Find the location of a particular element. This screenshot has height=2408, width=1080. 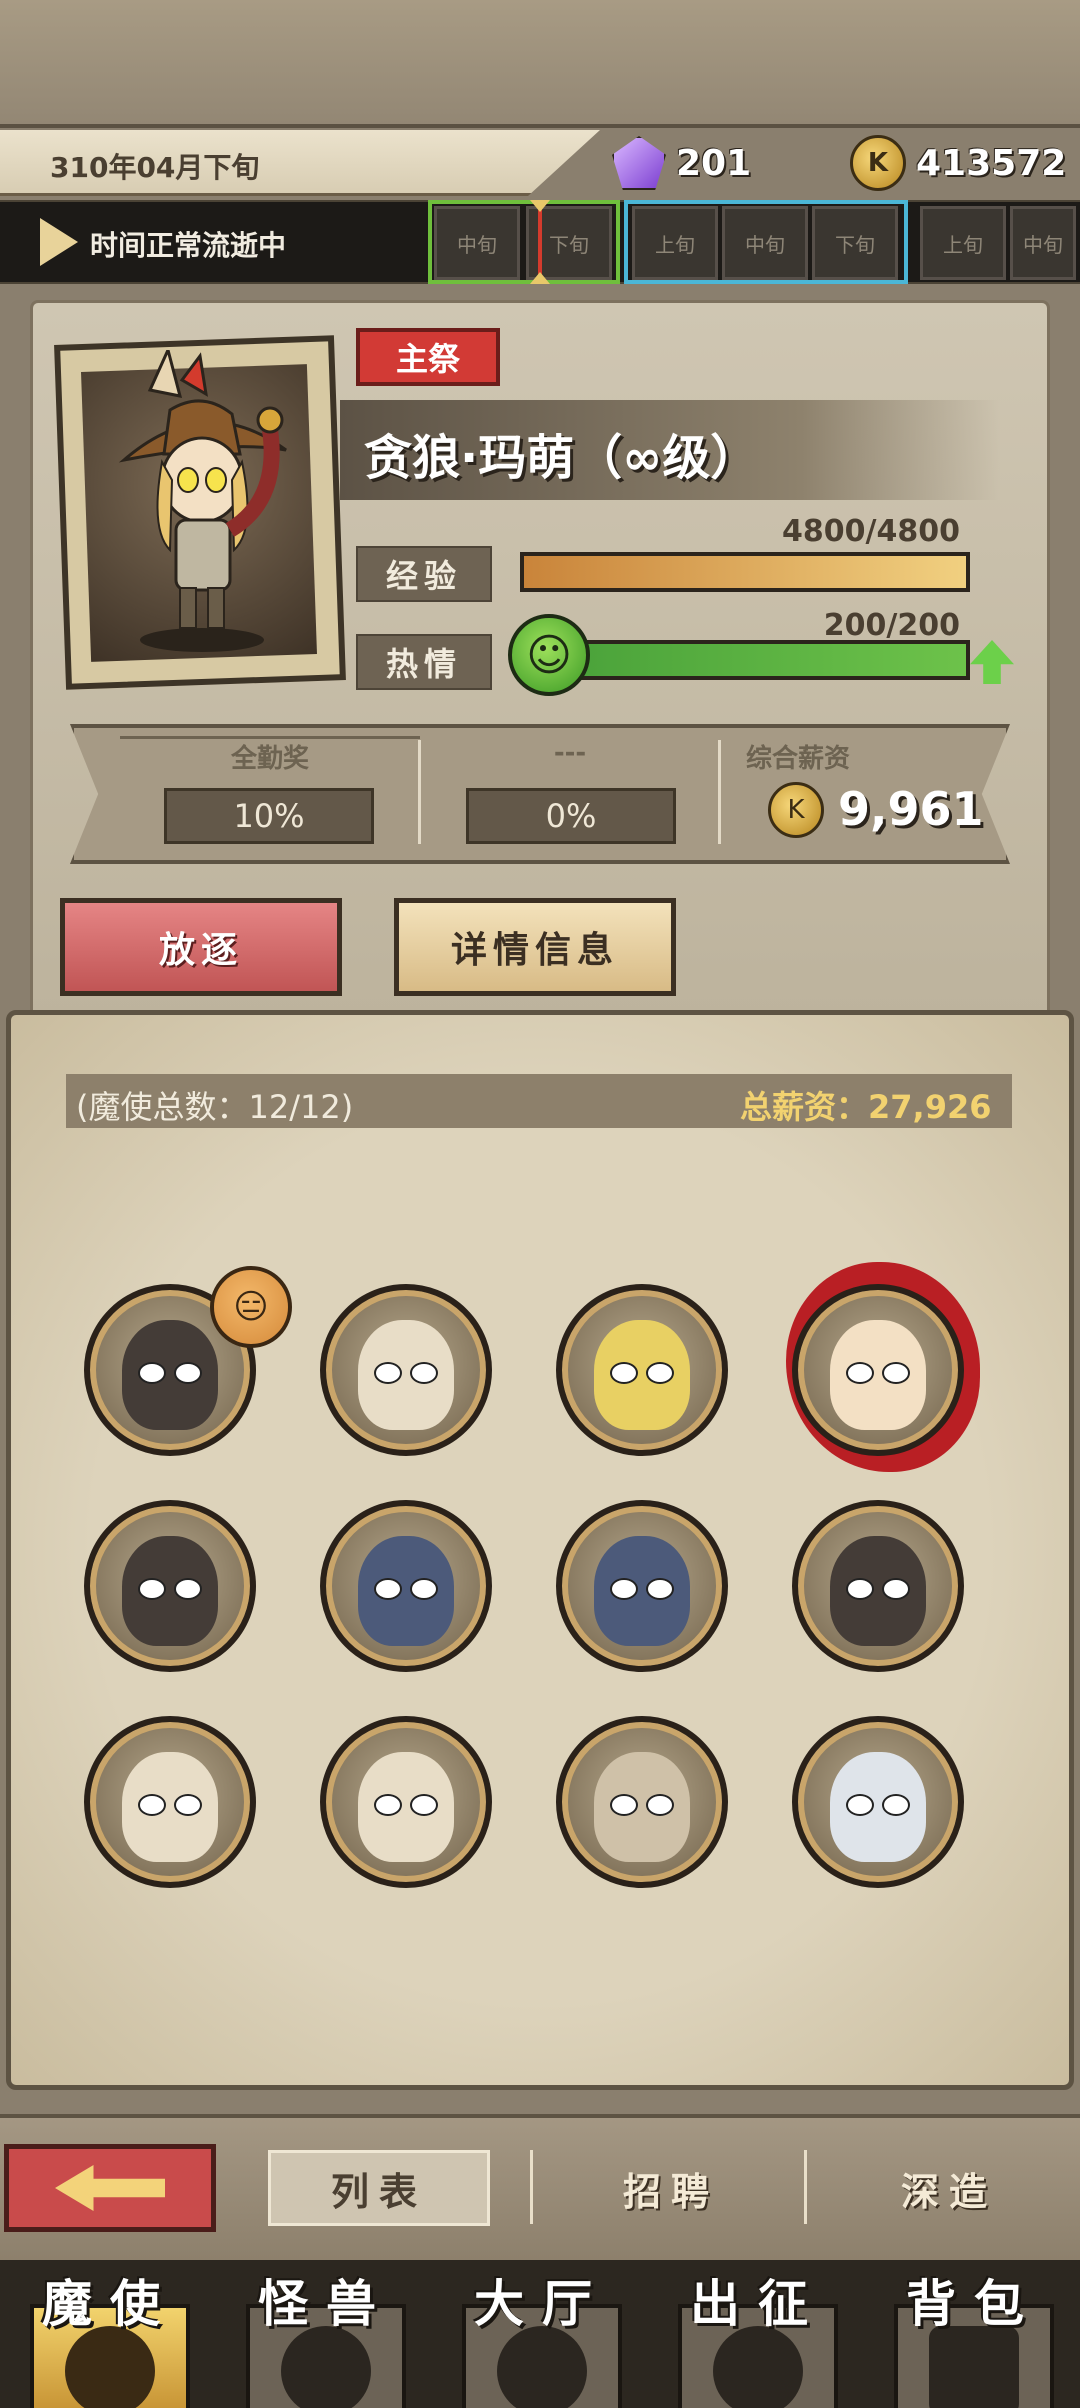

back-arrow-icon is located at coordinates (110, 2188).